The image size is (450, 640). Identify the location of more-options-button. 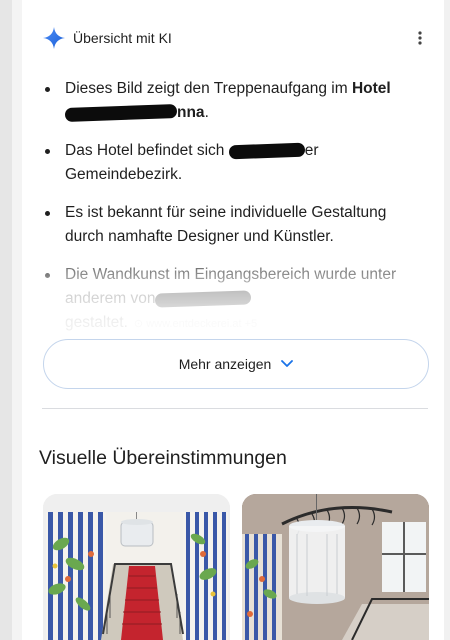
(420, 38).